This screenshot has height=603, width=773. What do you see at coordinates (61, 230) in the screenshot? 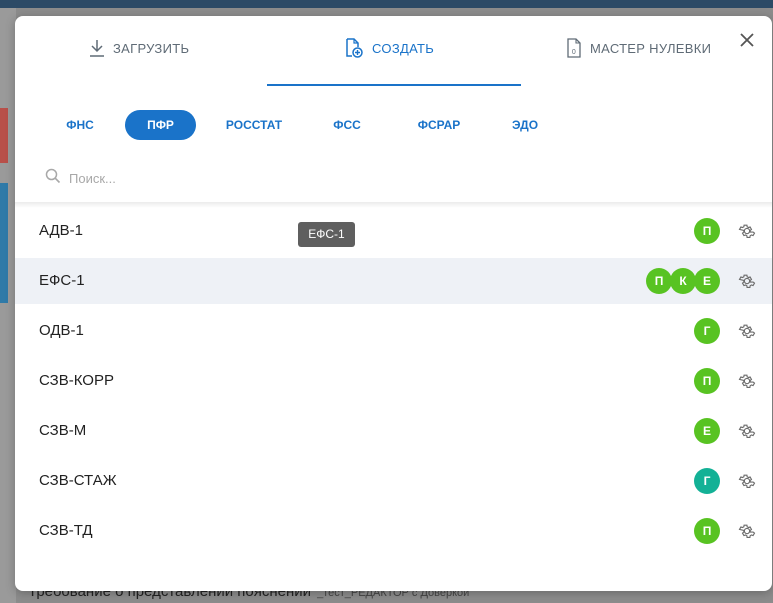
I see `report-name: АДВ-1` at bounding box center [61, 230].